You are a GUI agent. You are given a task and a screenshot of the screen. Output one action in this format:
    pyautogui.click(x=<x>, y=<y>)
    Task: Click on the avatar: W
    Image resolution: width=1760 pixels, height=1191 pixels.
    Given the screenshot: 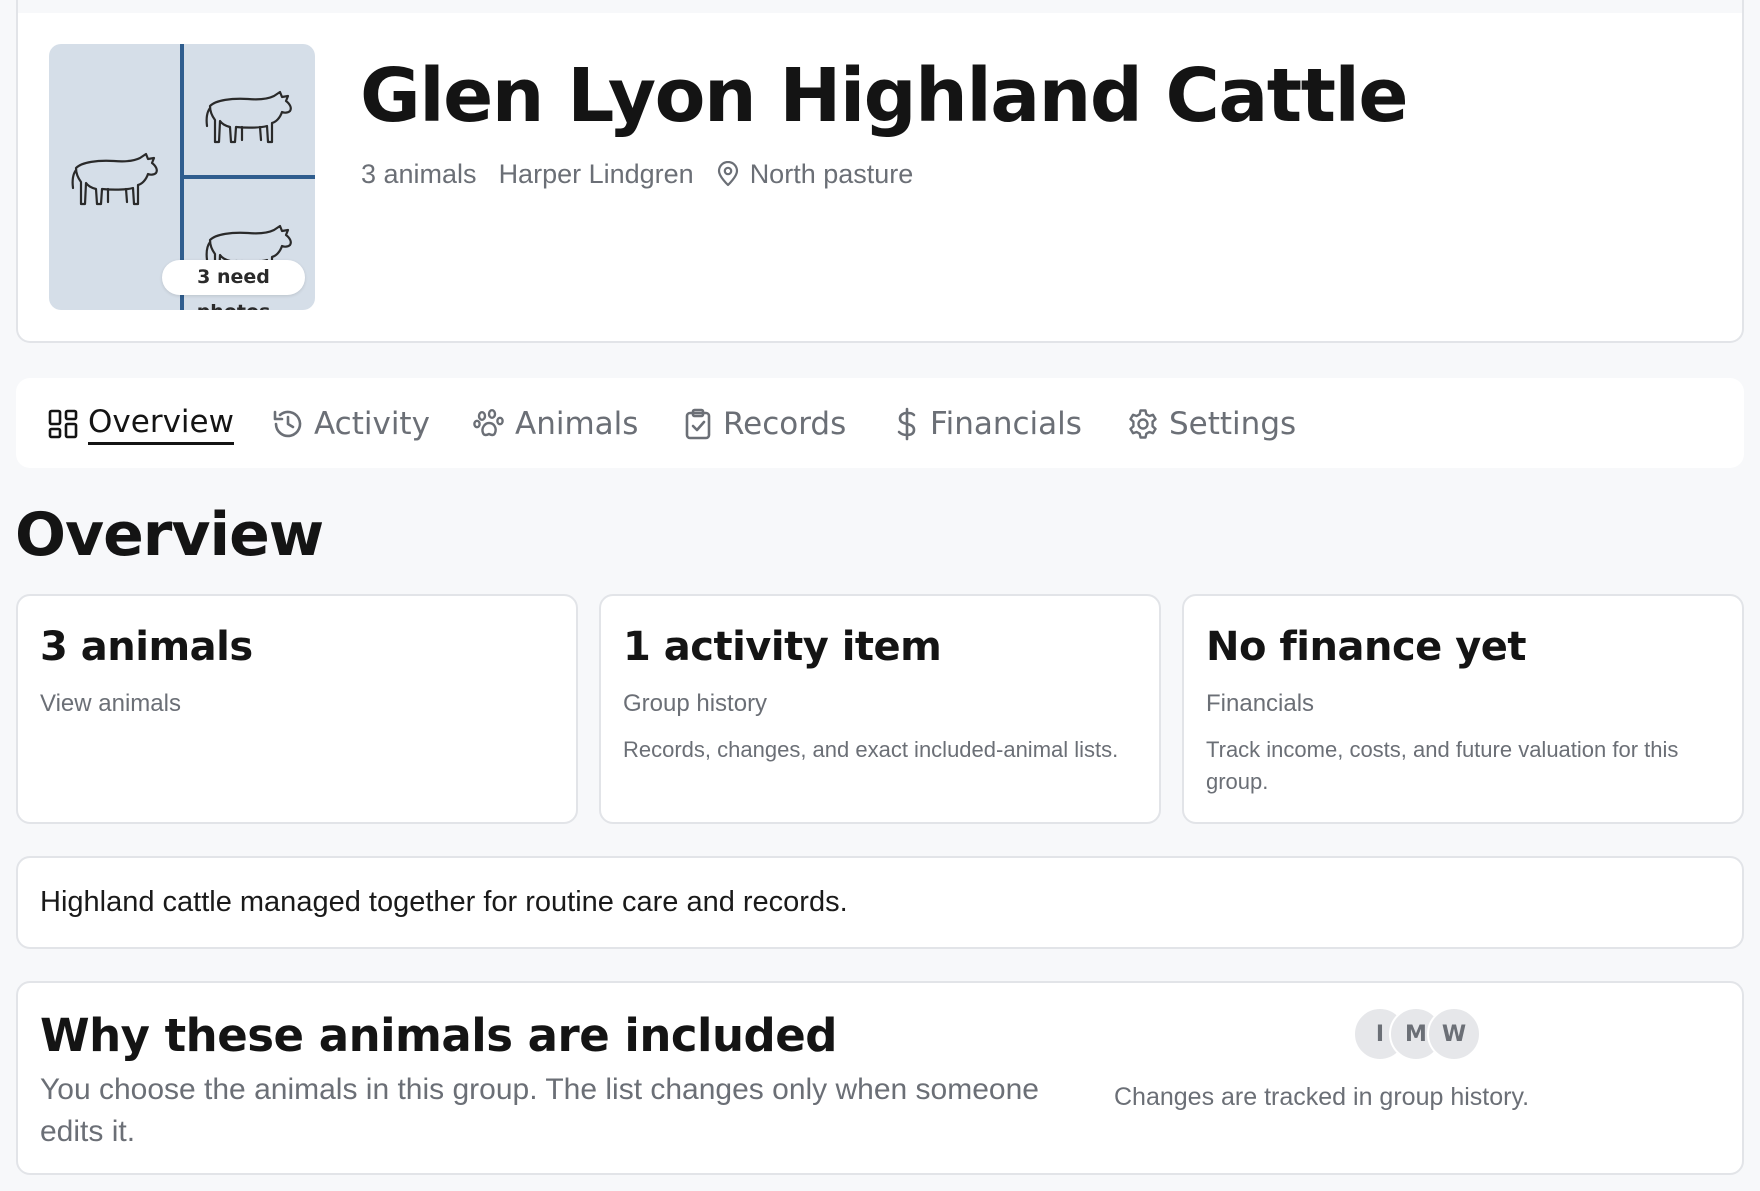 What is the action you would take?
    pyautogui.click(x=1454, y=1034)
    